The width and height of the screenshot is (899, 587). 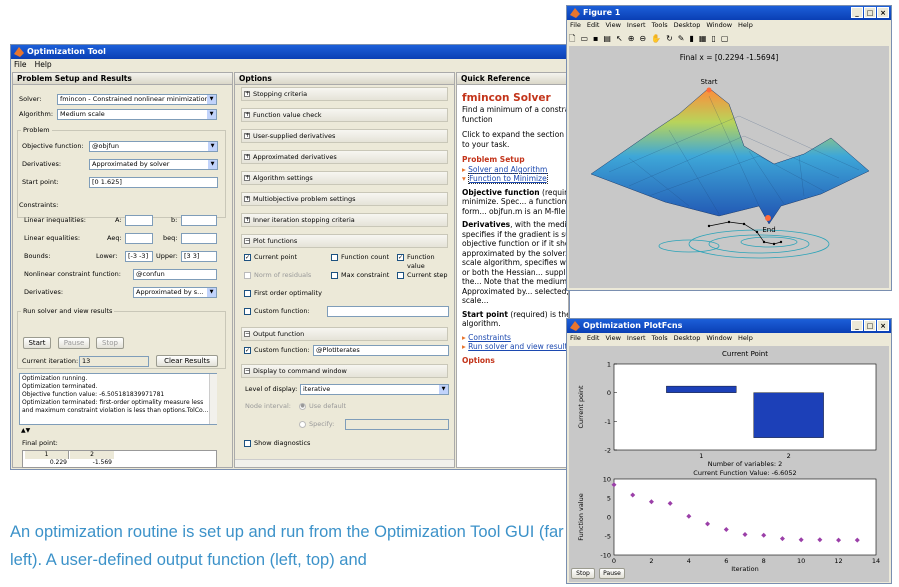 What do you see at coordinates (122, 79) in the screenshot?
I see `problem-setup-title: Problem Setup and Results` at bounding box center [122, 79].